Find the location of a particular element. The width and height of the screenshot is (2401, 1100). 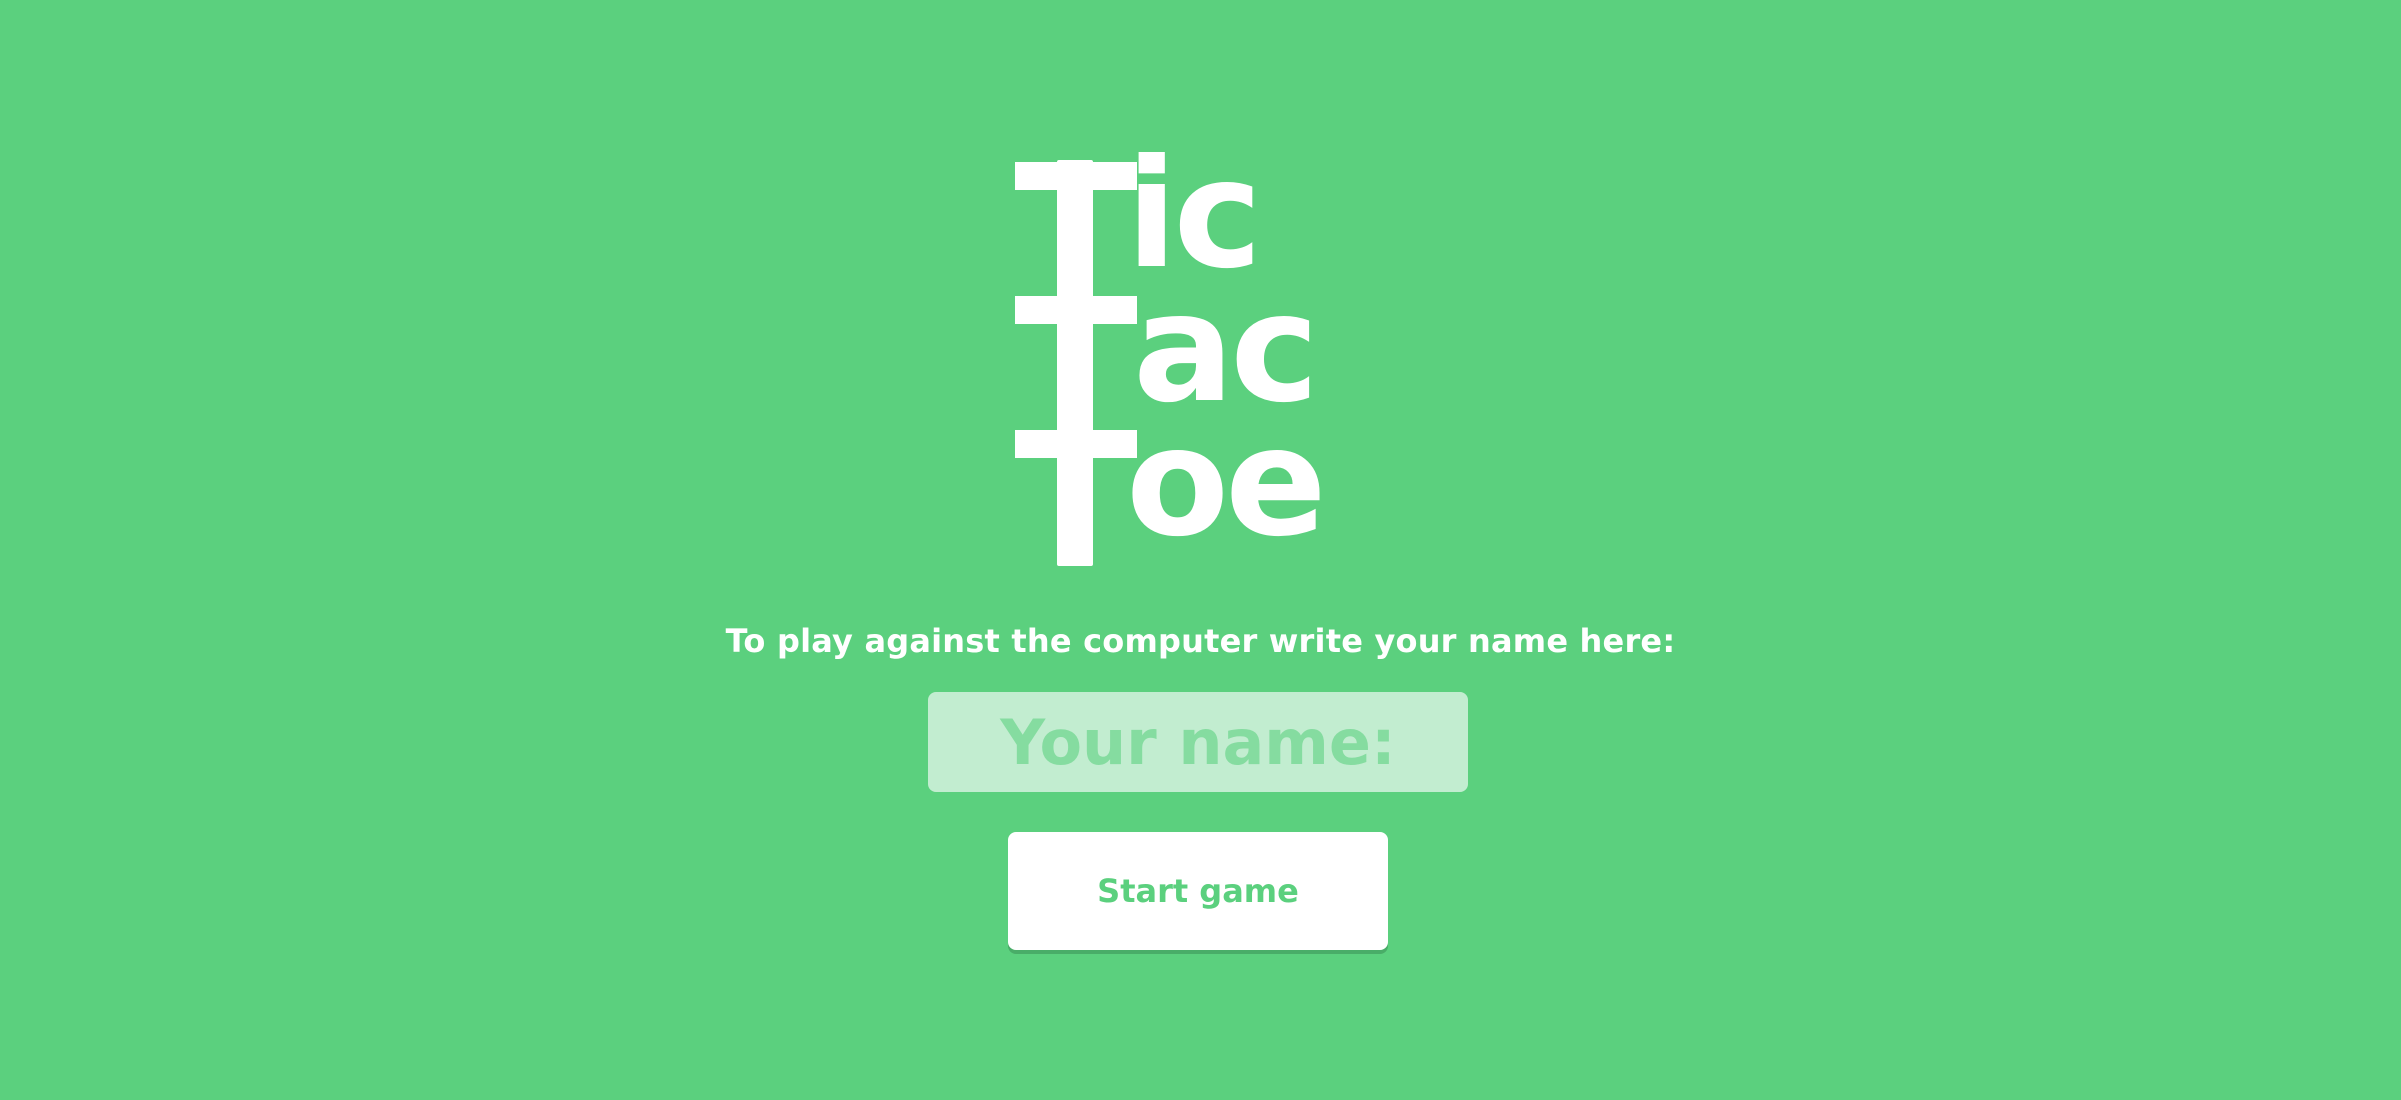

tic-tac-toe-logo: ic ac oe is located at coordinates (1195, 355).